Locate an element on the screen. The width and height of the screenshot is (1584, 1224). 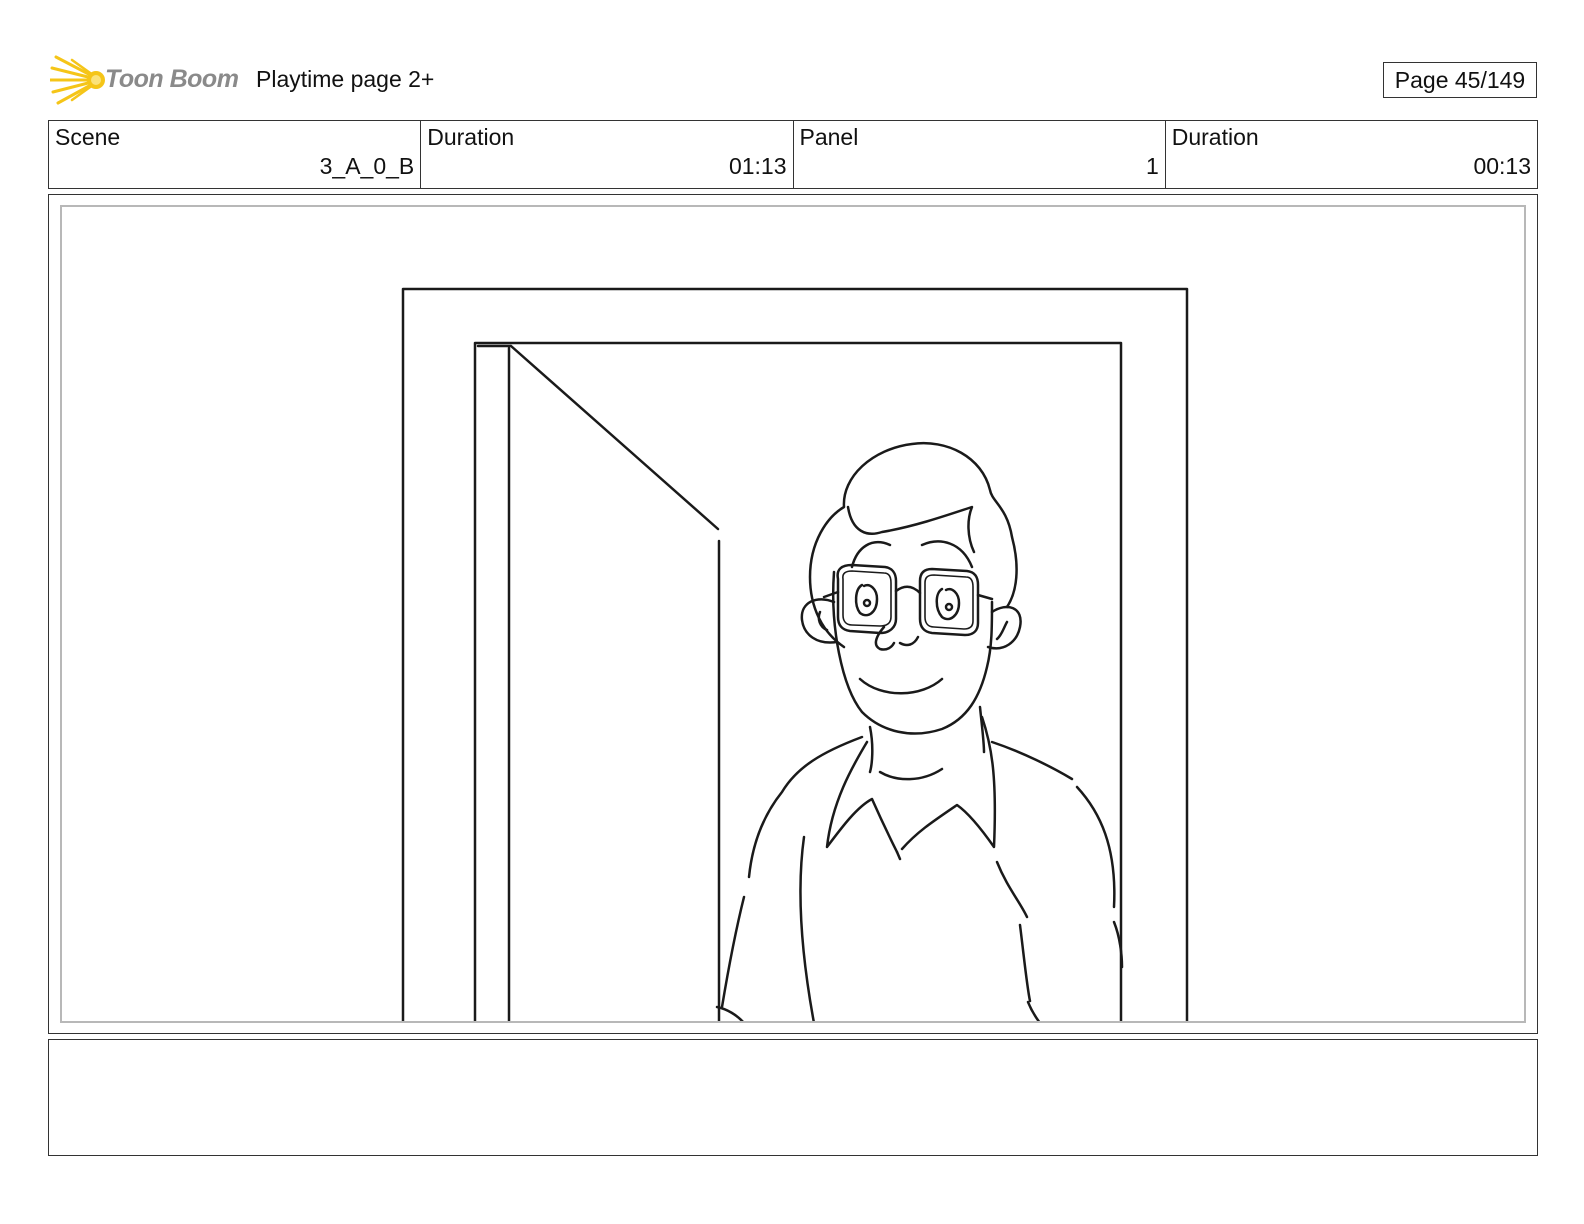
scene-label: Scene is located at coordinates (88, 137).